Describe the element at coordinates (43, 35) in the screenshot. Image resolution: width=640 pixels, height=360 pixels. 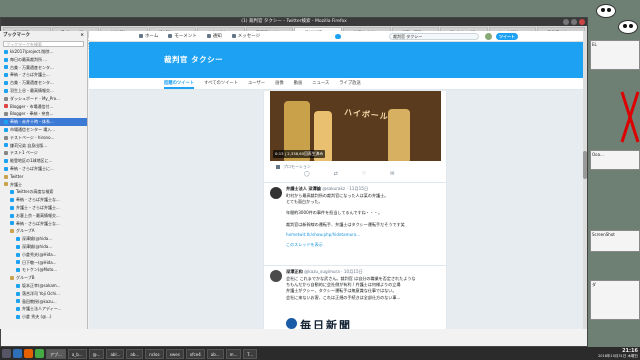
I see `sidebar-header: ブックマーク ×` at that location.